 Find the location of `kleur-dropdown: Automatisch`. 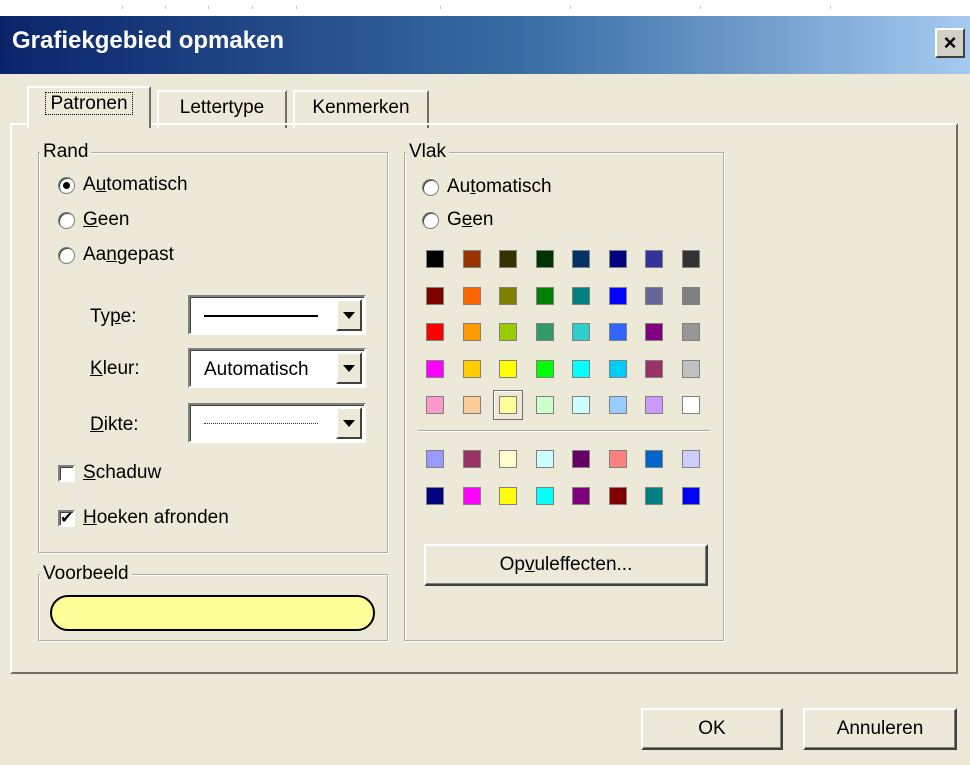

kleur-dropdown: Automatisch is located at coordinates (277, 368).